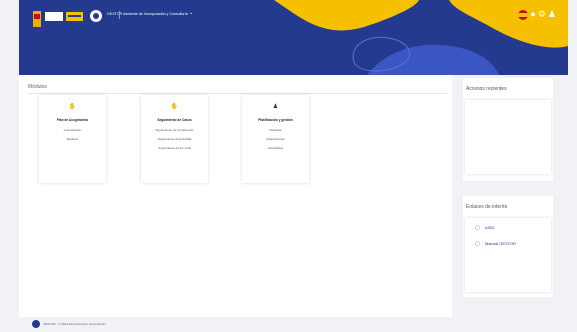  Describe the element at coordinates (74, 16) in the screenshot. I see `ministry-secondary-logo` at that location.